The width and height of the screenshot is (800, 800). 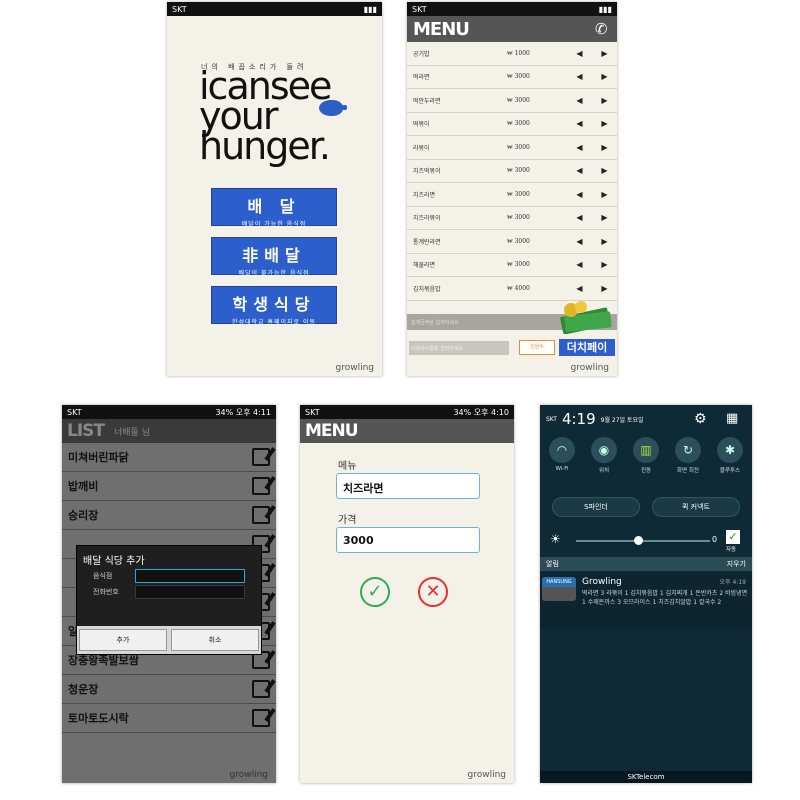 What do you see at coordinates (459, 348) in the screenshot?
I see `username-input: 사용자이름을 입력하세요` at bounding box center [459, 348].